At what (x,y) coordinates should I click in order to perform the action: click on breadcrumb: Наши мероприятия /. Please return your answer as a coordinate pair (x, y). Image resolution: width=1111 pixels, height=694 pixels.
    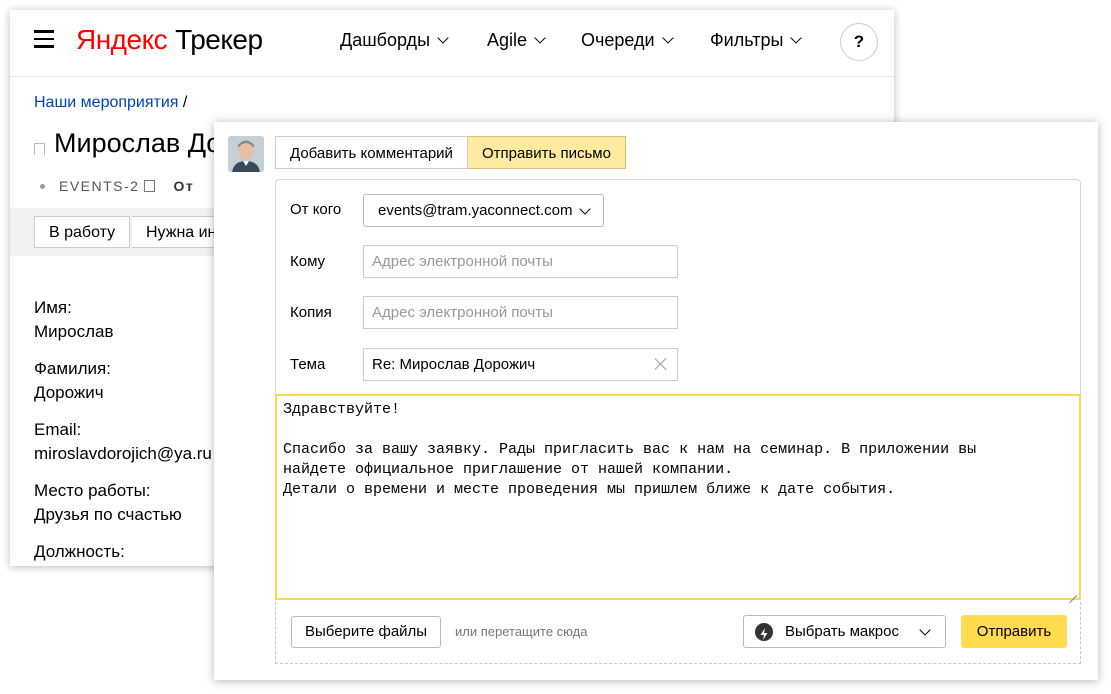
    Looking at the image, I should click on (110, 103).